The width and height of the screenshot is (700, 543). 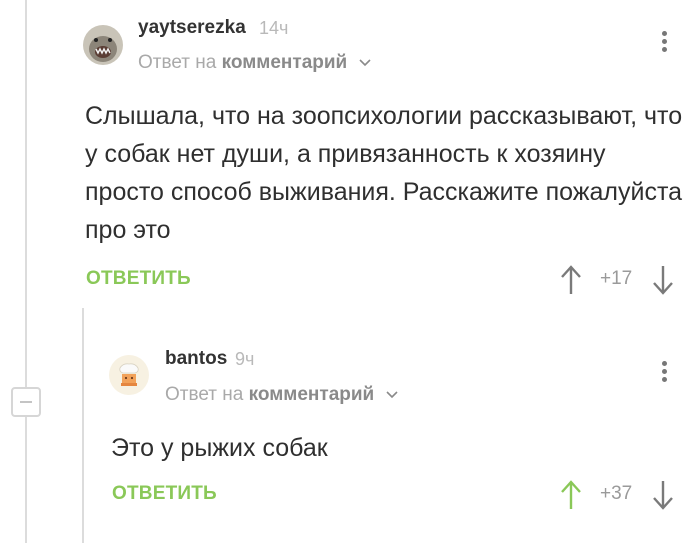 I want to click on comment-score: +37, so click(x=616, y=493).